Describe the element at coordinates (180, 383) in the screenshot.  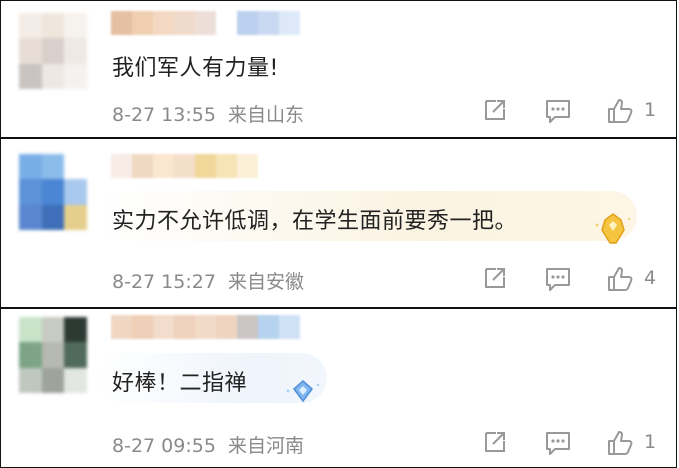
I see `comment-text: 好棒！二指禅` at that location.